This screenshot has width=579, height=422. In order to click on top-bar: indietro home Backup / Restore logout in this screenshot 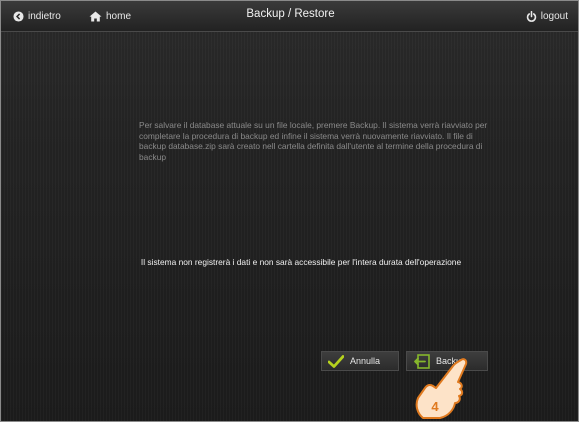, I will do `click(289, 16)`.